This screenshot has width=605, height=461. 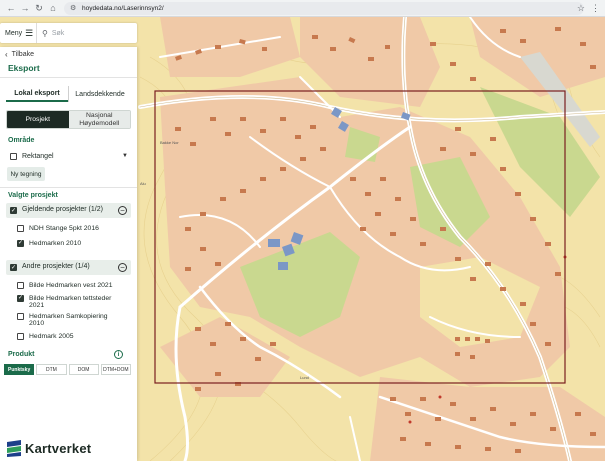 What do you see at coordinates (83, 369) in the screenshot?
I see `product-dom: DOM` at bounding box center [83, 369].